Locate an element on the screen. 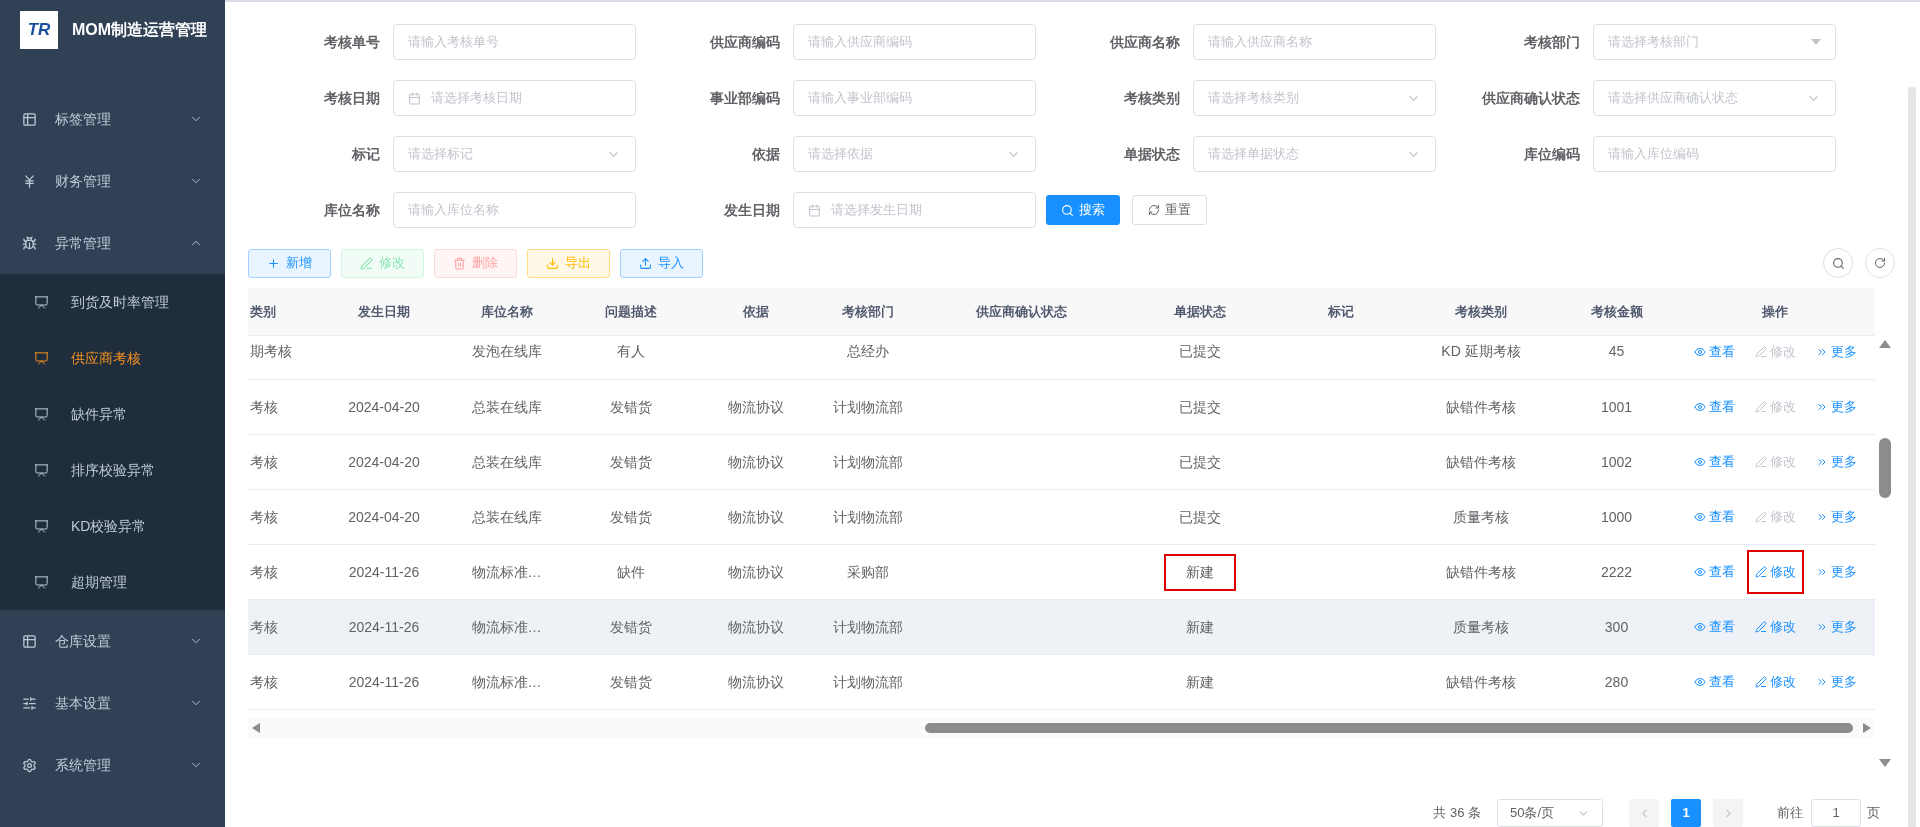 This screenshot has width=1920, height=827. page-input: 1 is located at coordinates (1836, 813).